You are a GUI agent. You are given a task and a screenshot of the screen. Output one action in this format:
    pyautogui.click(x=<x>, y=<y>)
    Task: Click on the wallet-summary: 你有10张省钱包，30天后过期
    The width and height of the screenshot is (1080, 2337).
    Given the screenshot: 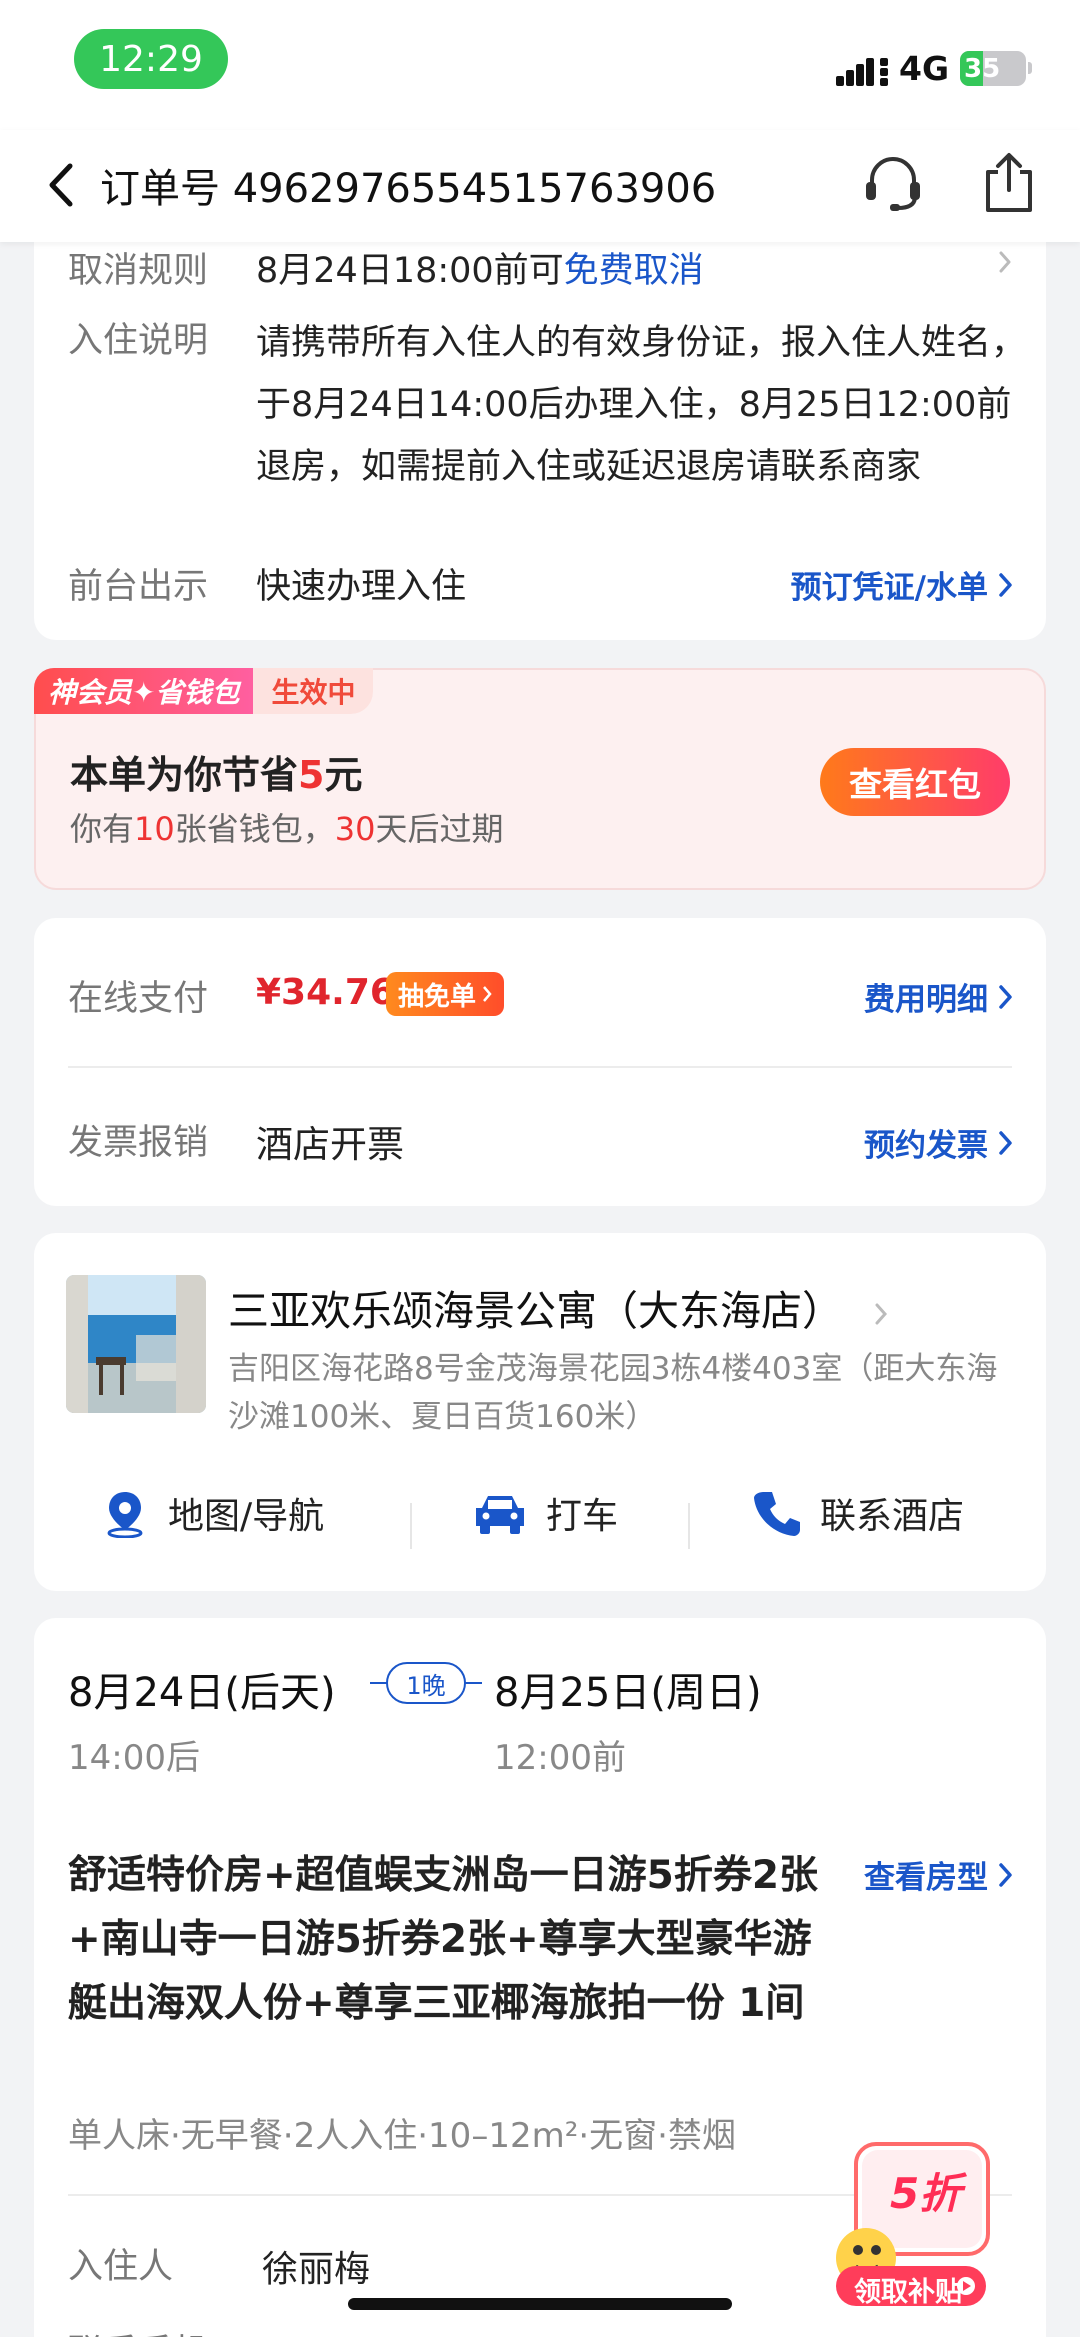 What is the action you would take?
    pyautogui.click(x=286, y=827)
    